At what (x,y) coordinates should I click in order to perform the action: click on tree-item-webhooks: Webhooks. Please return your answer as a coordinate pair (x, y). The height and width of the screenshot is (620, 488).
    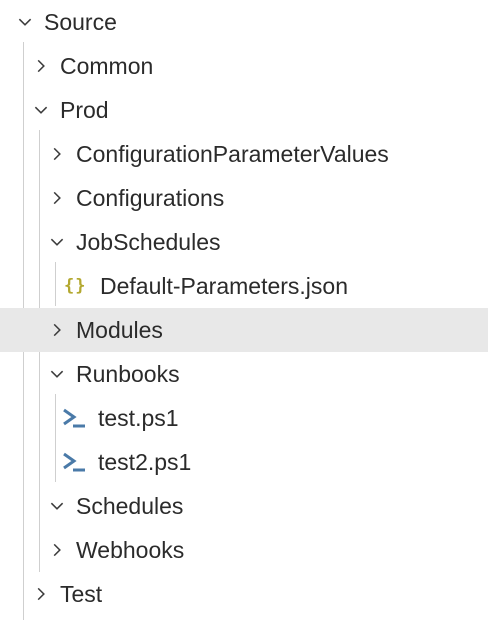
    Looking at the image, I should click on (244, 550).